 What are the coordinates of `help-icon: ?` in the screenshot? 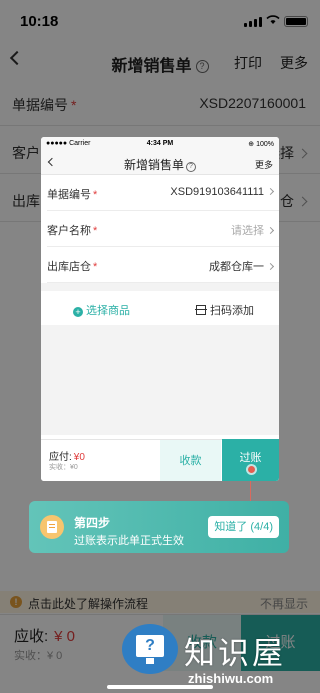 It's located at (191, 167).